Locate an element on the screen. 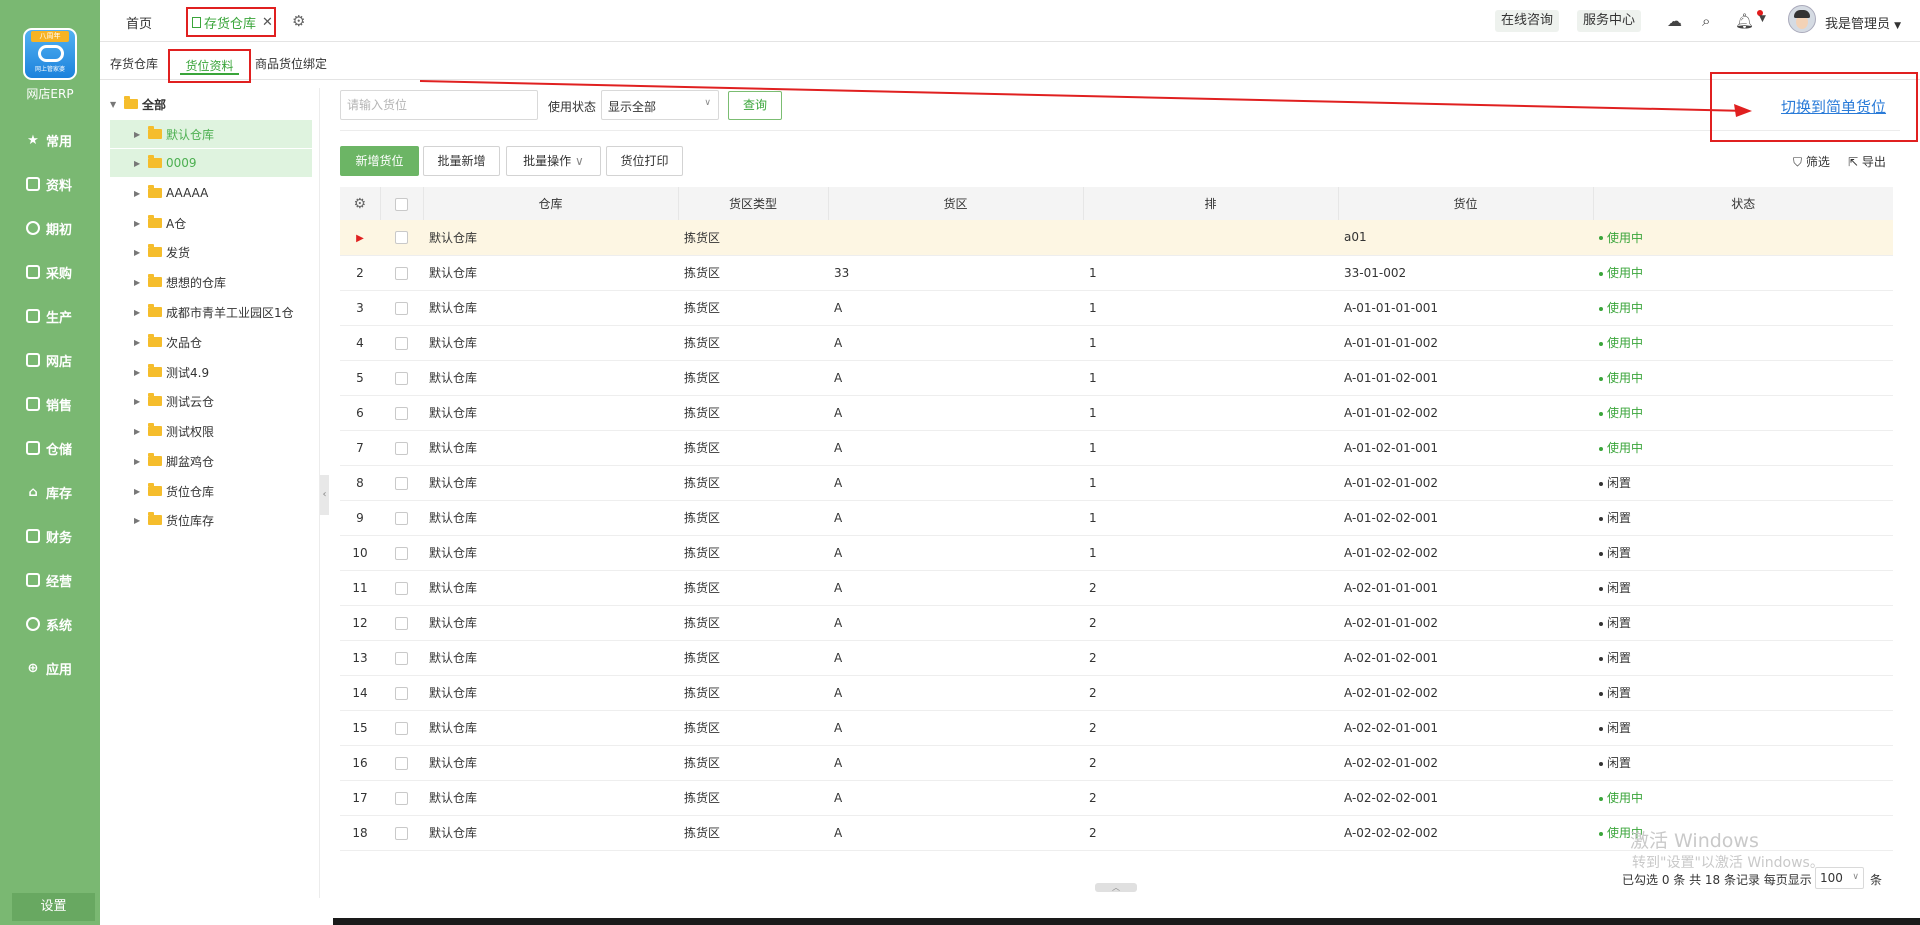  user-name: 我是管理员 ▼ is located at coordinates (1863, 22).